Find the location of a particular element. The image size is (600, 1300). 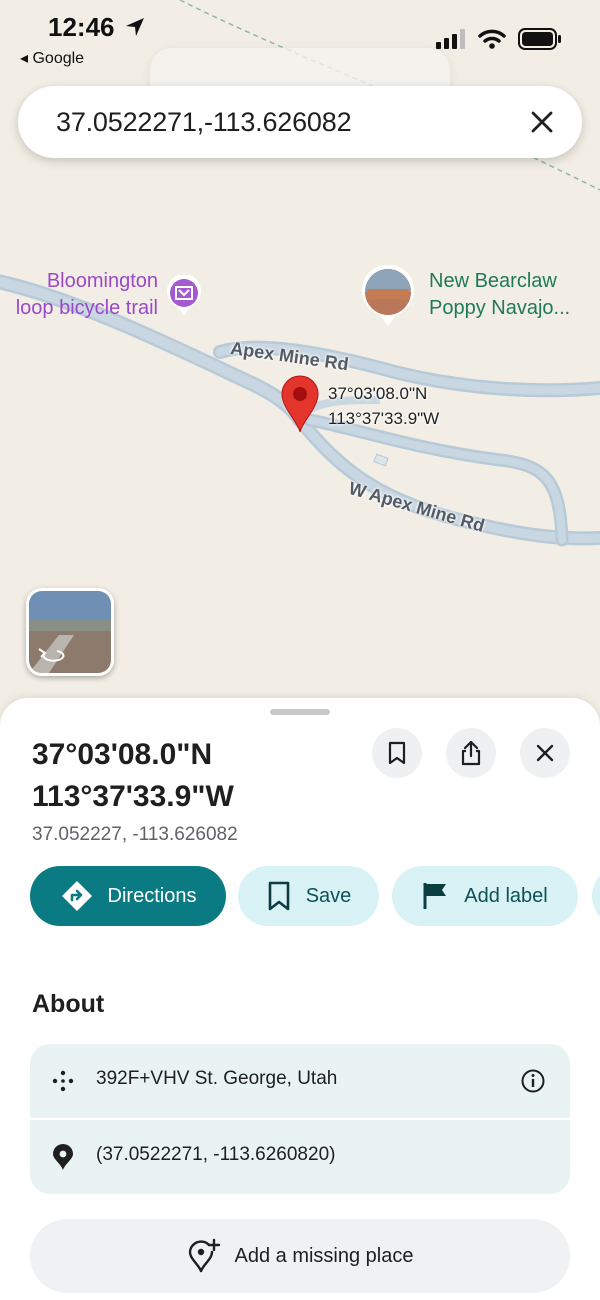

plus-code-row: 392F+VHV St. George, Utah is located at coordinates (300, 1080).